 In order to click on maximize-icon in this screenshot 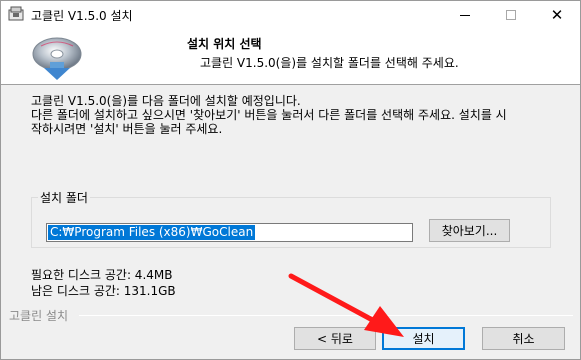, I will do `click(511, 15)`.